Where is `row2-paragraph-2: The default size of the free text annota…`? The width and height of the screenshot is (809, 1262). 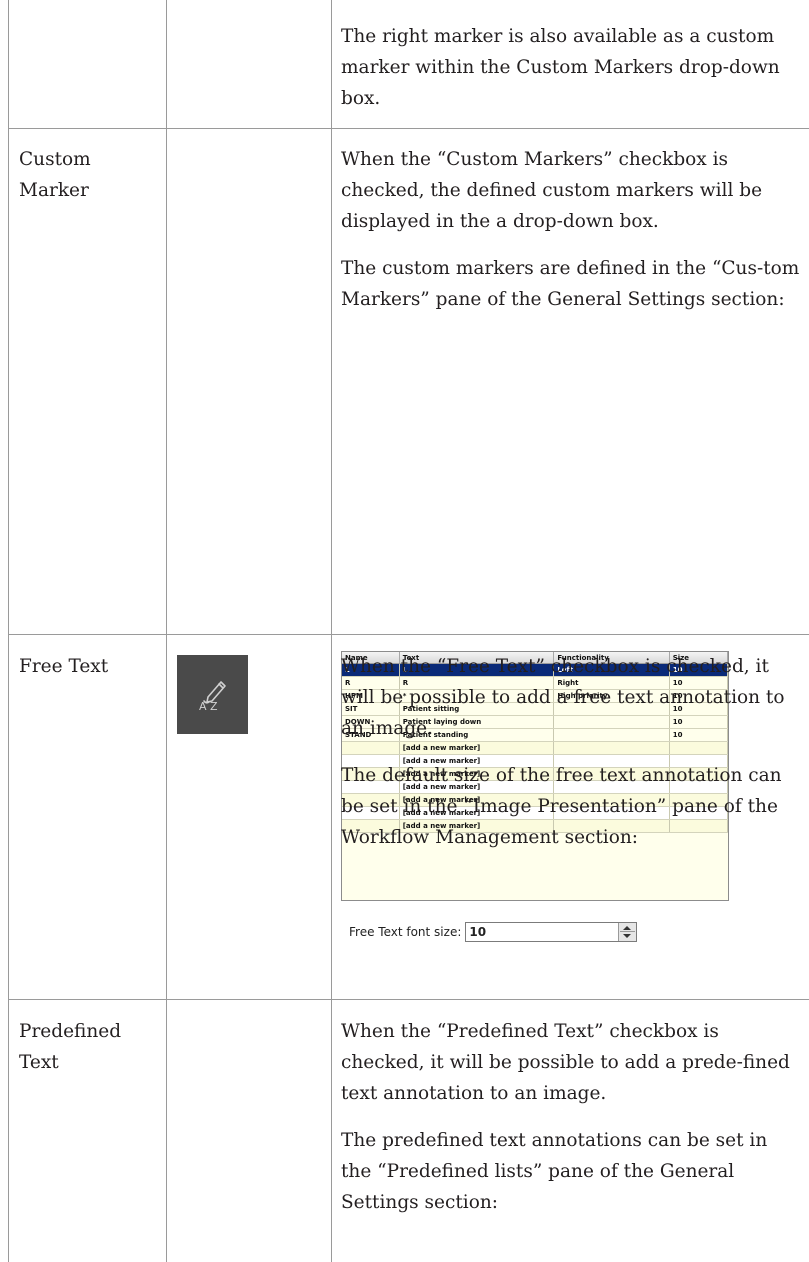 row2-paragraph-2: The default size of the free text annota… is located at coordinates (561, 806).